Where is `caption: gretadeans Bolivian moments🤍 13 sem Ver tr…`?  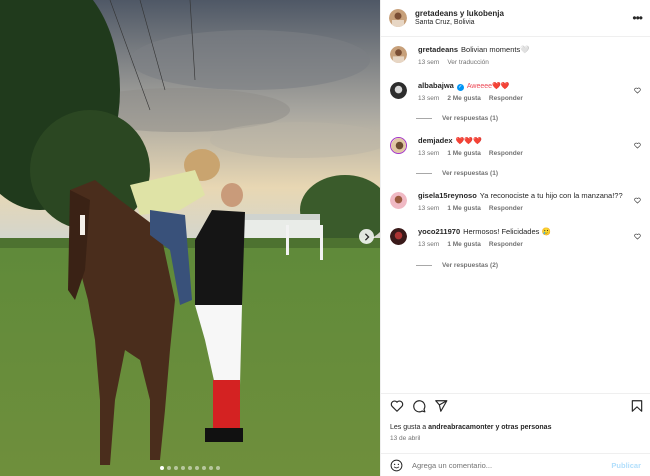 caption: gretadeans Bolivian moments🤍 13 sem Ver tr… is located at coordinates (517, 55).